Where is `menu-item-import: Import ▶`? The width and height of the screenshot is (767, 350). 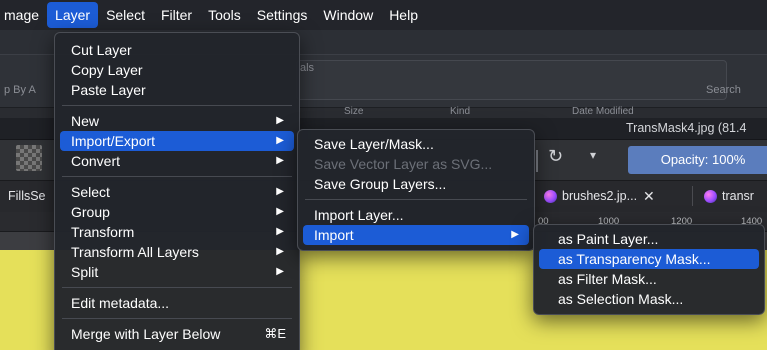
menu-item-import: Import ▶ is located at coordinates (416, 235).